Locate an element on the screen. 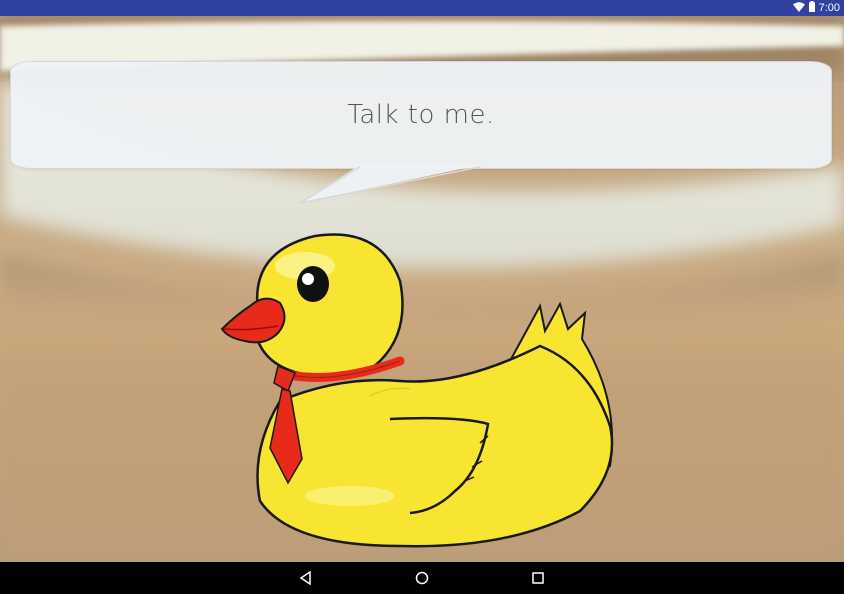  navigation-bar is located at coordinates (422, 578).